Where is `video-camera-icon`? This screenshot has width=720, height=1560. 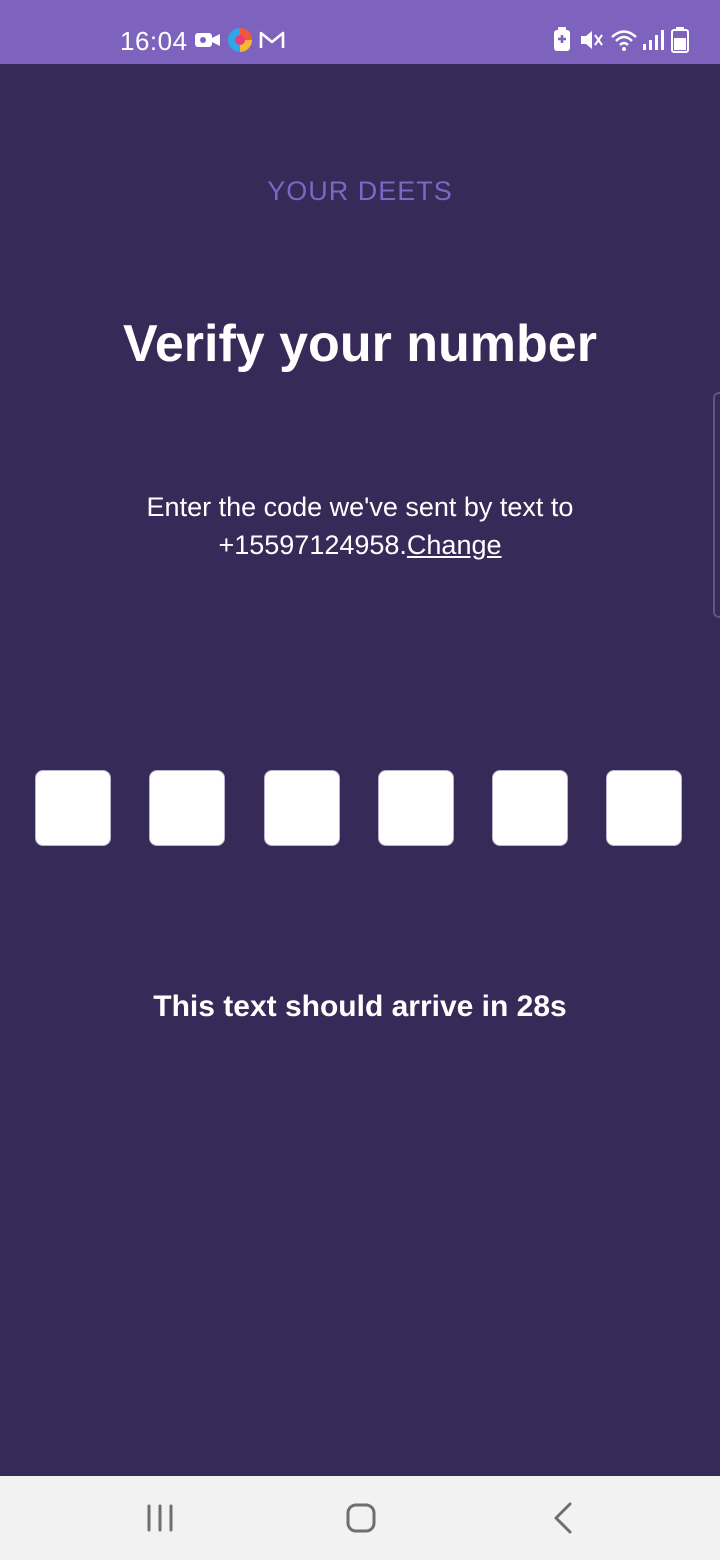
video-camera-icon is located at coordinates (207, 40).